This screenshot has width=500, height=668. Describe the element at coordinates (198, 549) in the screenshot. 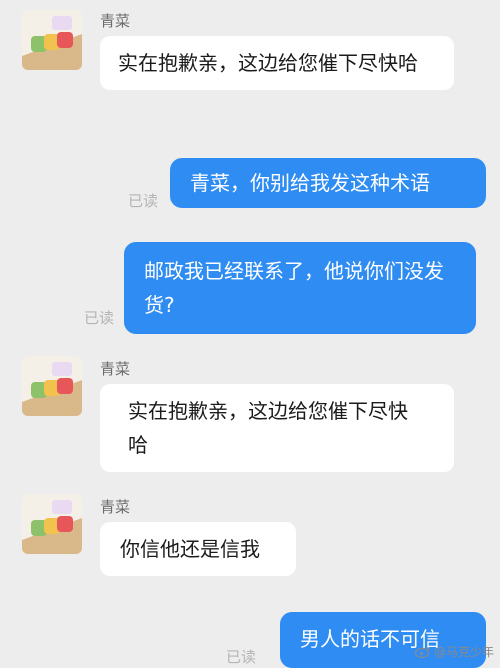

I see `message-bubble-incoming: 你信他还是信我` at that location.